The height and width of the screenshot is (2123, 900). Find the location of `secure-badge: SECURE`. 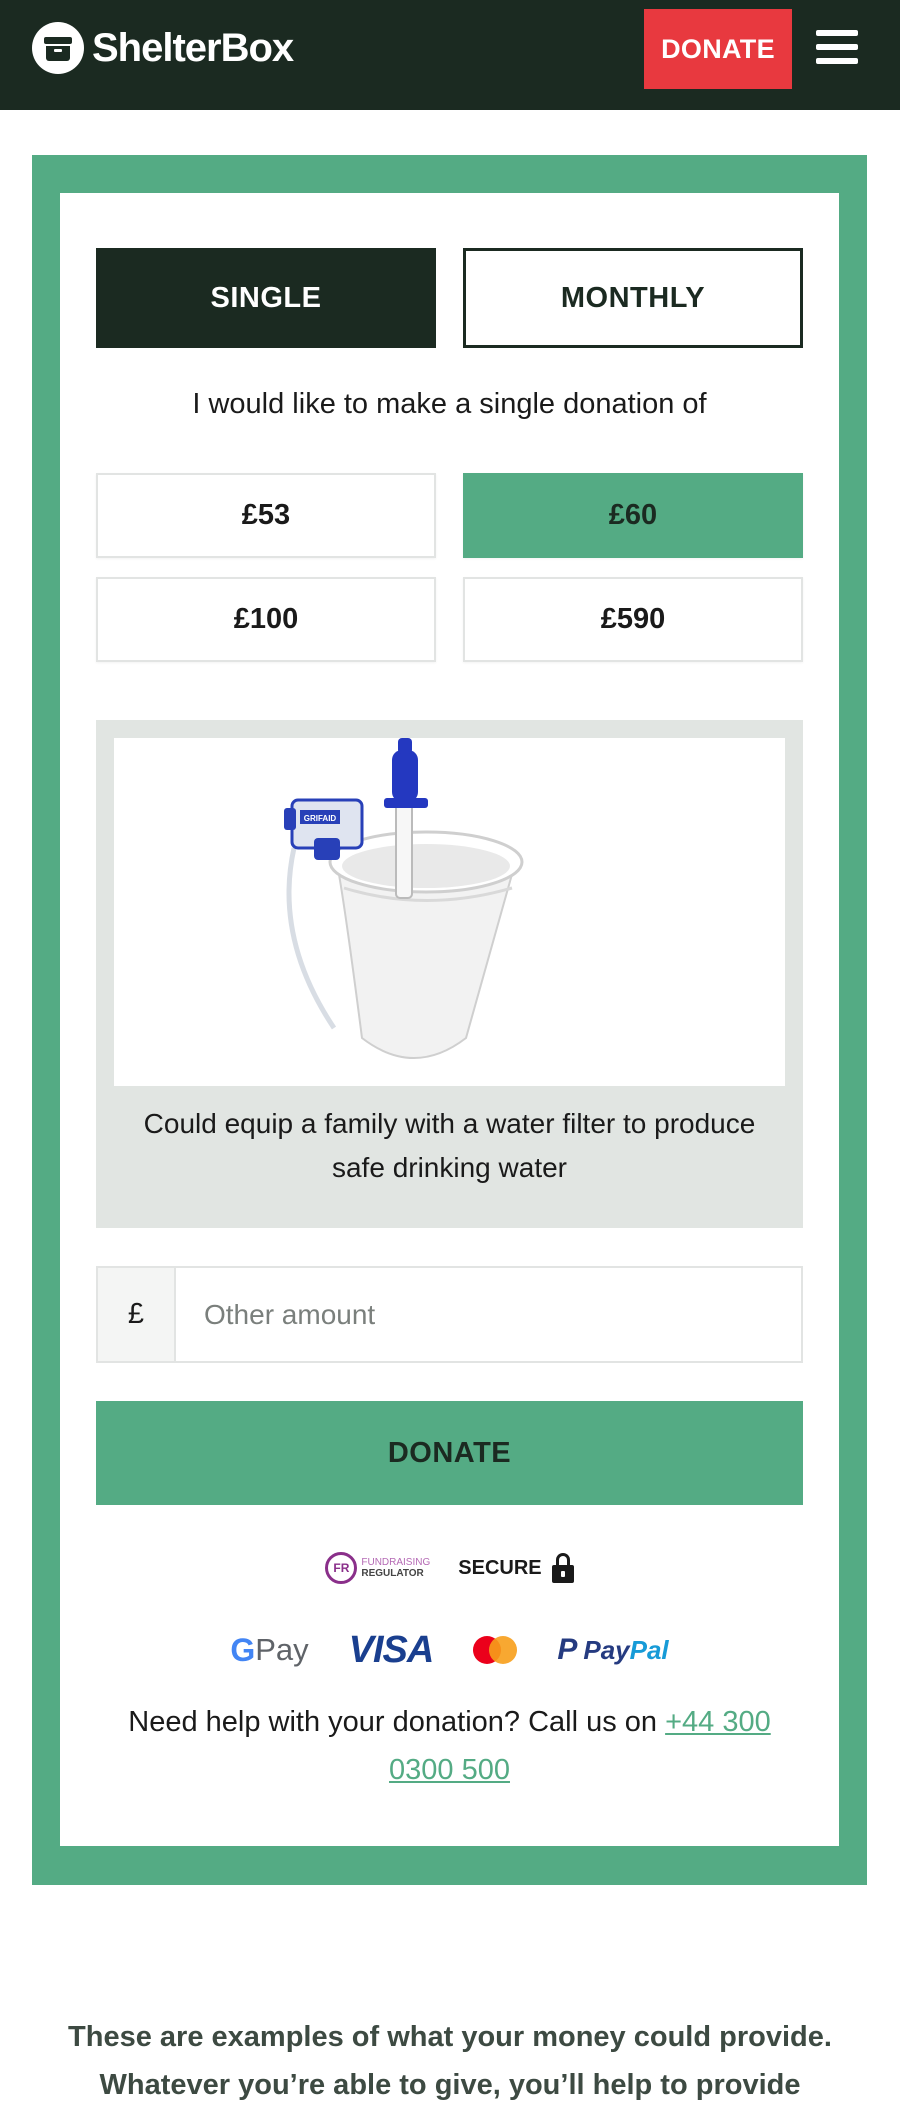

secure-badge: SECURE is located at coordinates (516, 1568).